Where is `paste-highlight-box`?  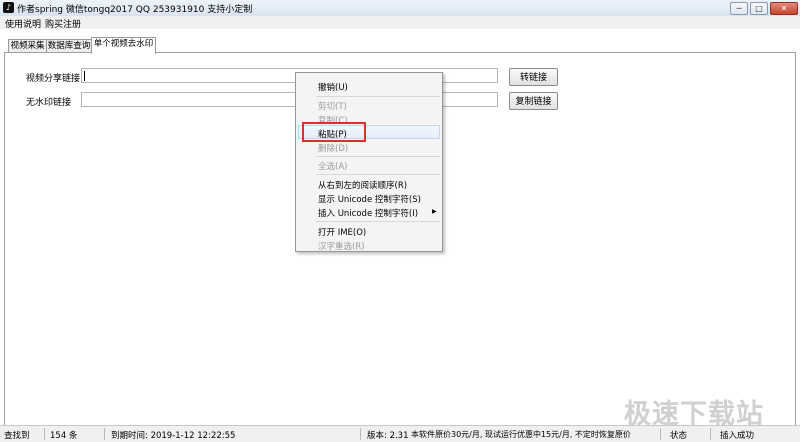
paste-highlight-box is located at coordinates (334, 132).